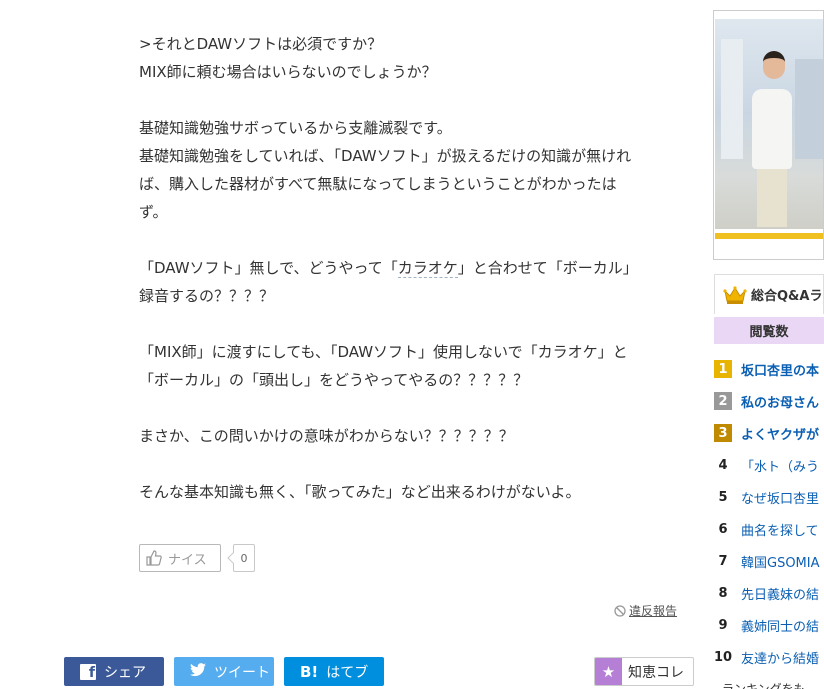 The image size is (824, 689). Describe the element at coordinates (88, 671) in the screenshot. I see `facebook-icon: f` at that location.